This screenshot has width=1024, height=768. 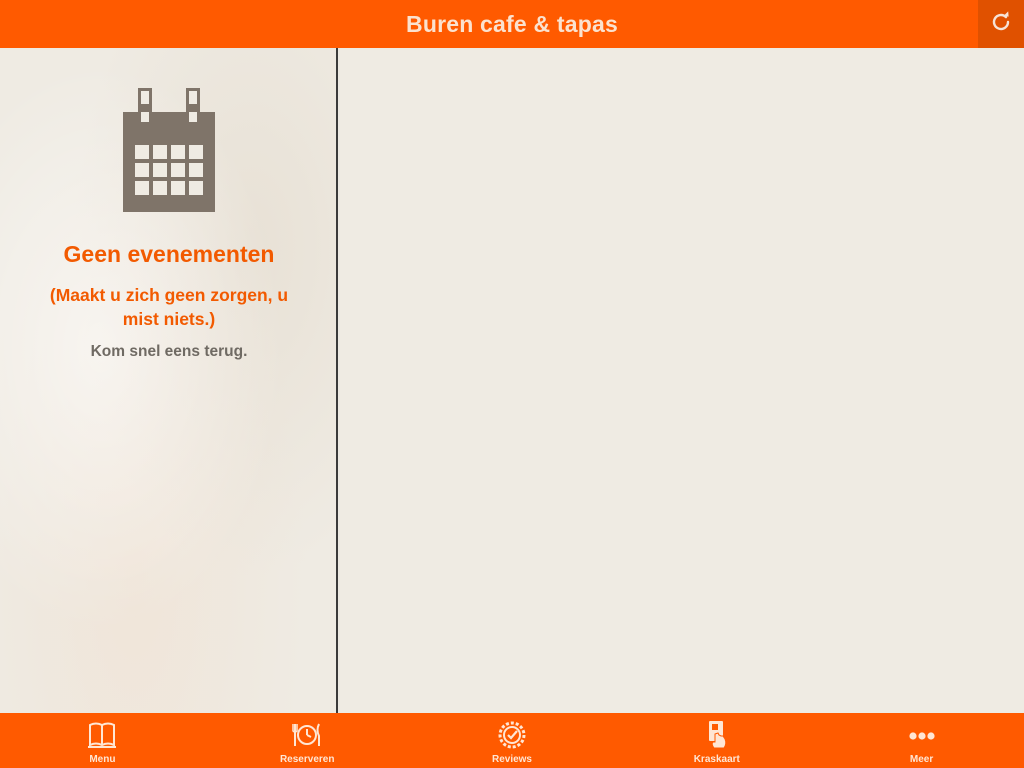 I want to click on refresh-icon, so click(x=1001, y=24).